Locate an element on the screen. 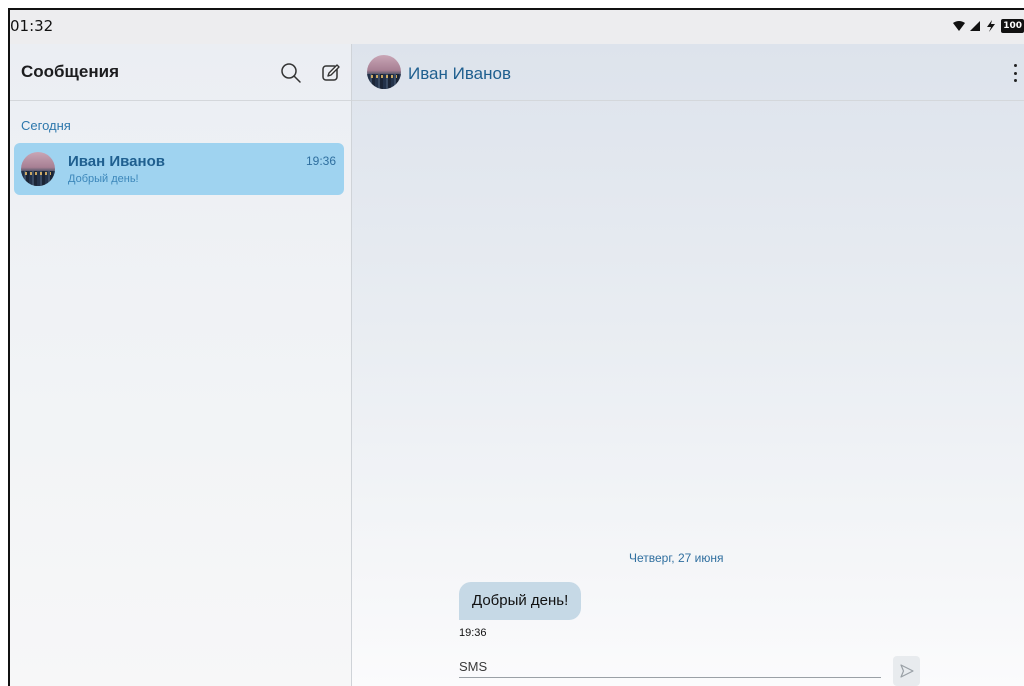 Image resolution: width=1024 pixels, height=686 pixels. page-title: Сообщения is located at coordinates (70, 71).